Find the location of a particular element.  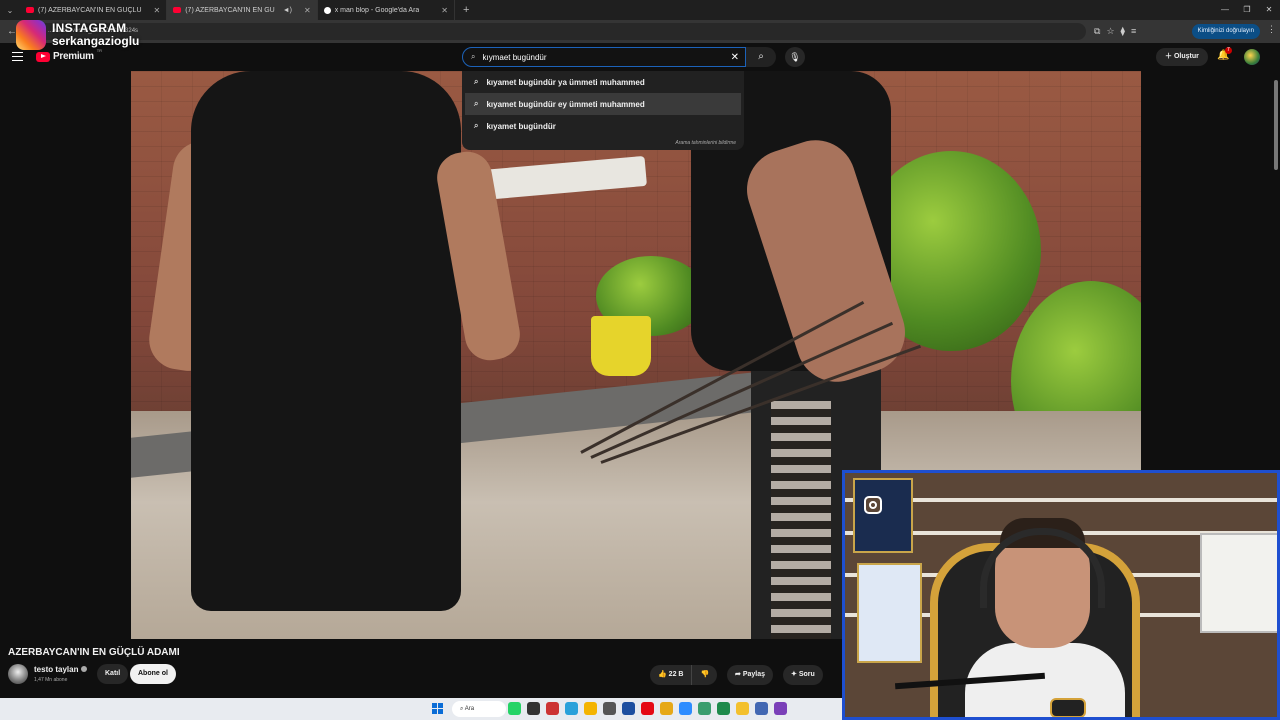

subscriber-count: 1,47 Mn abone is located at coordinates (51, 680).